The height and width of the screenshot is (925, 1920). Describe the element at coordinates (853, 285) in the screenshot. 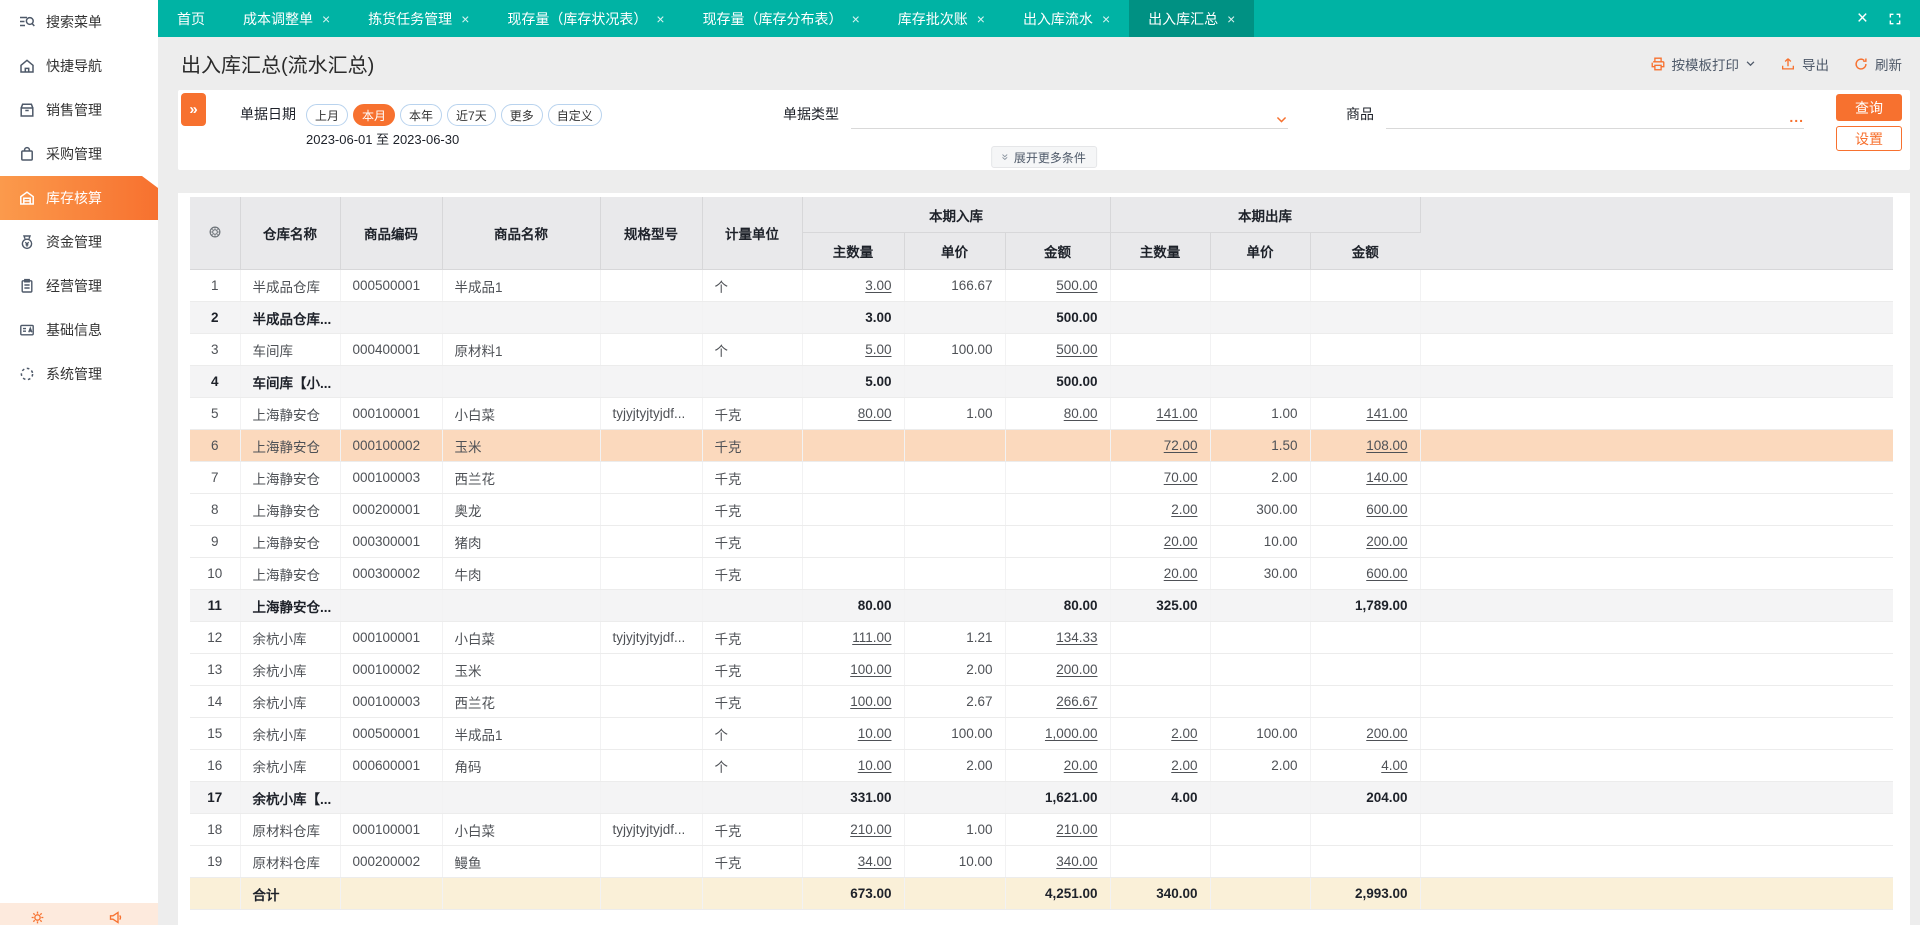

I see `cell-in-qty: 3.00` at that location.